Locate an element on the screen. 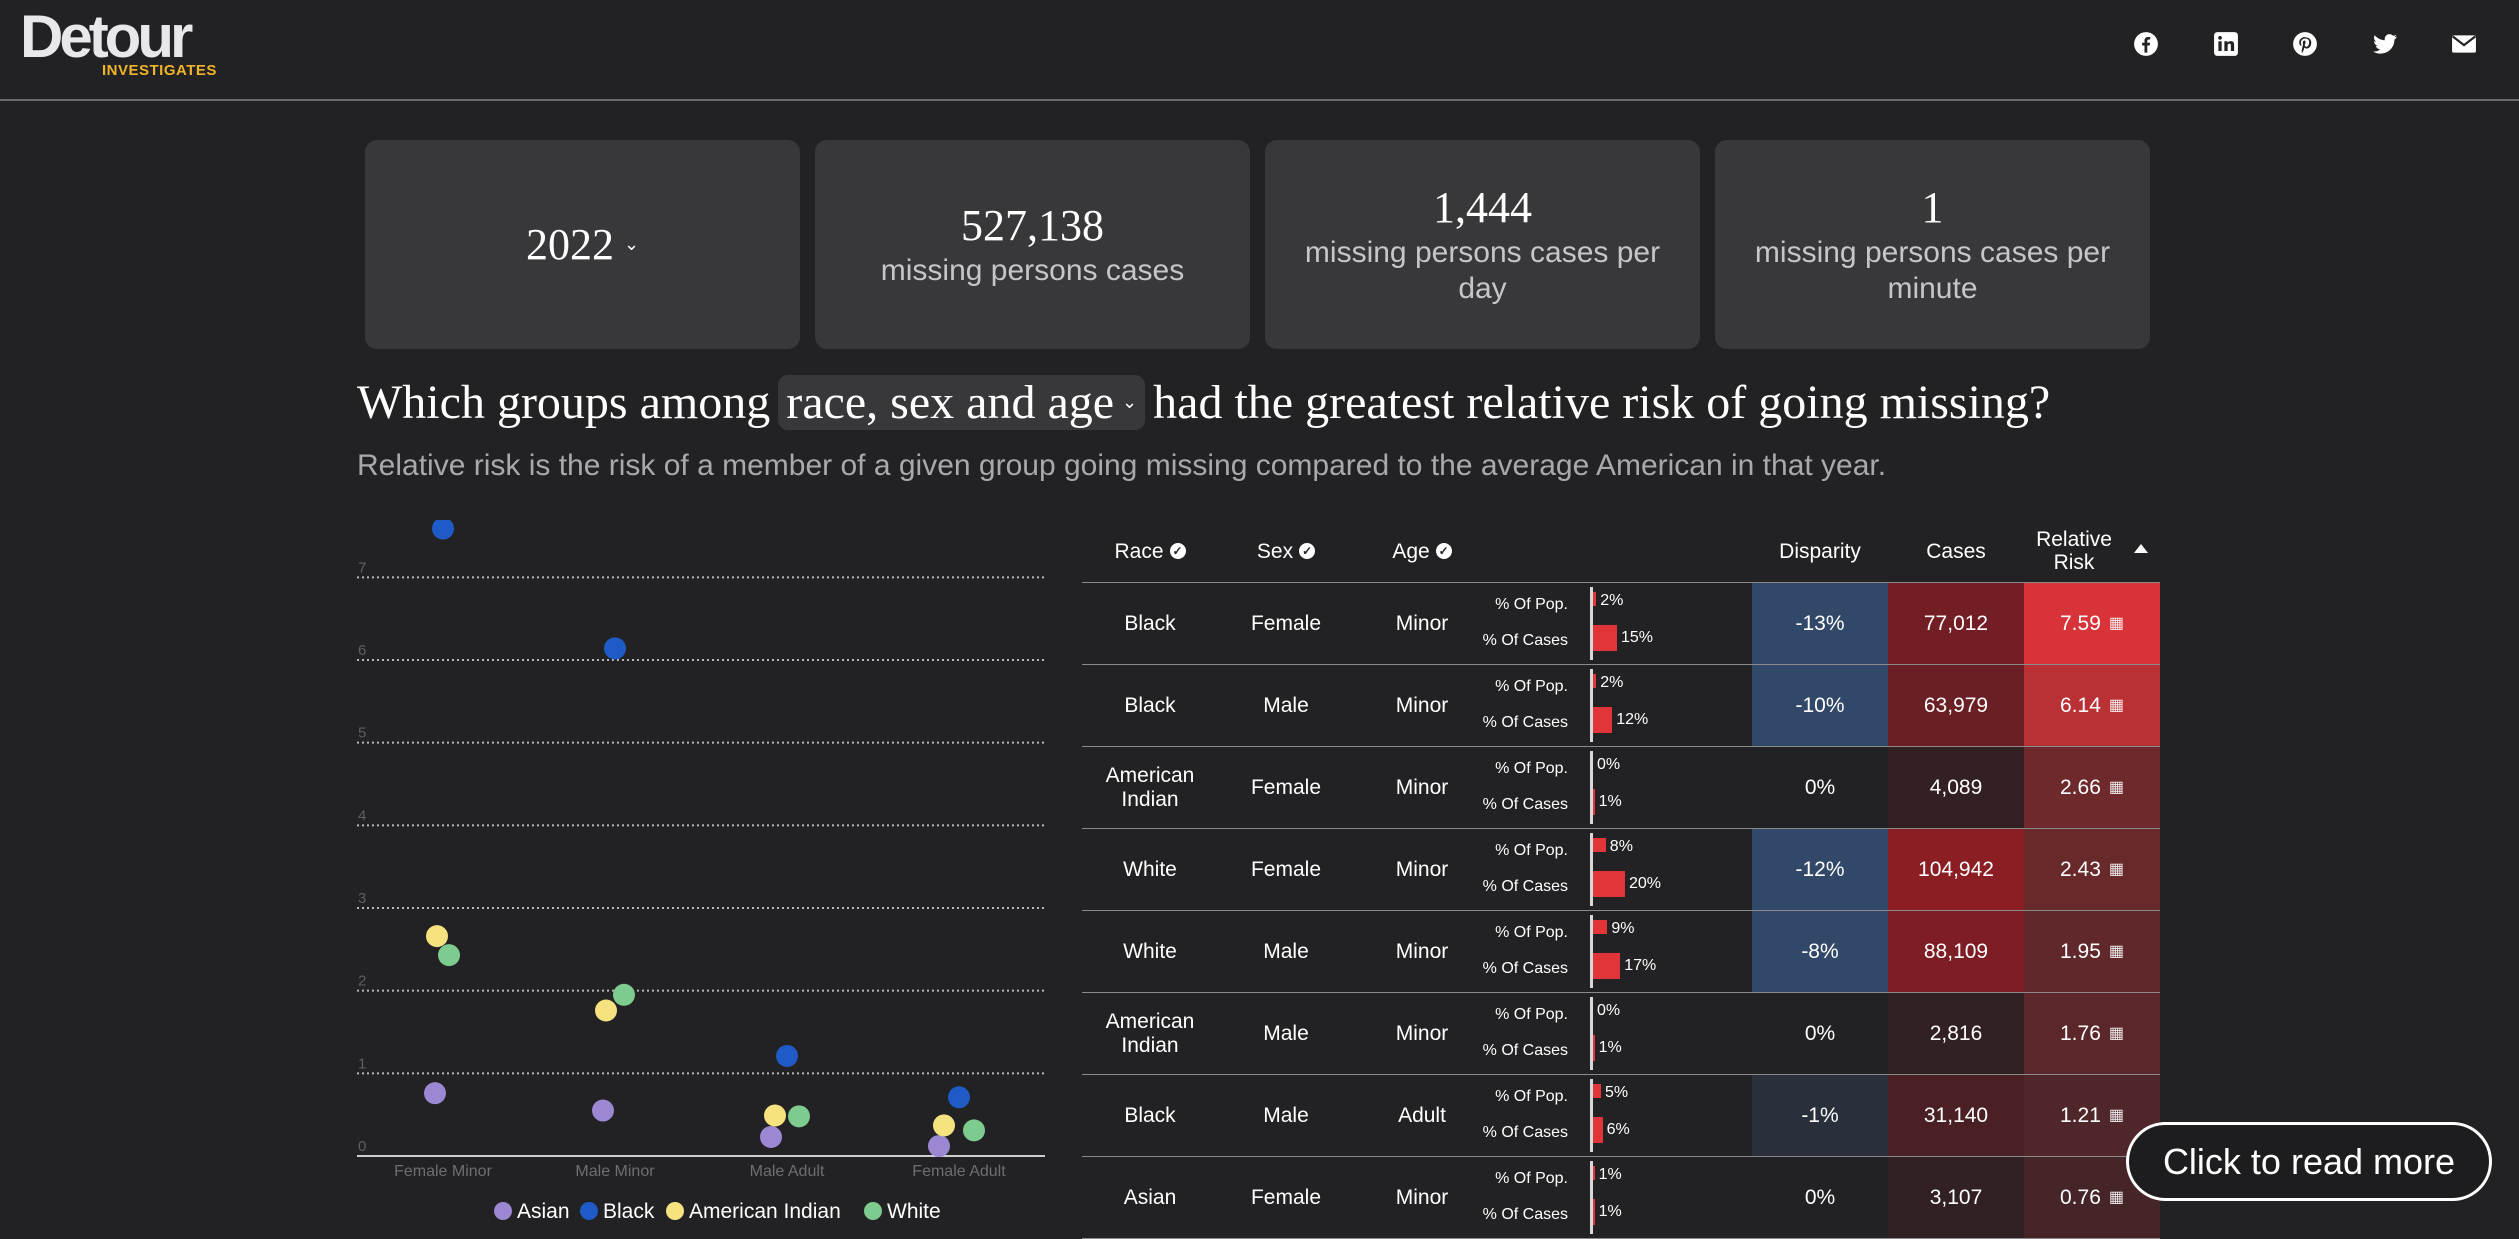 Image resolution: width=2519 pixels, height=1239 pixels. sort-ascending-icon is located at coordinates (2141, 548).